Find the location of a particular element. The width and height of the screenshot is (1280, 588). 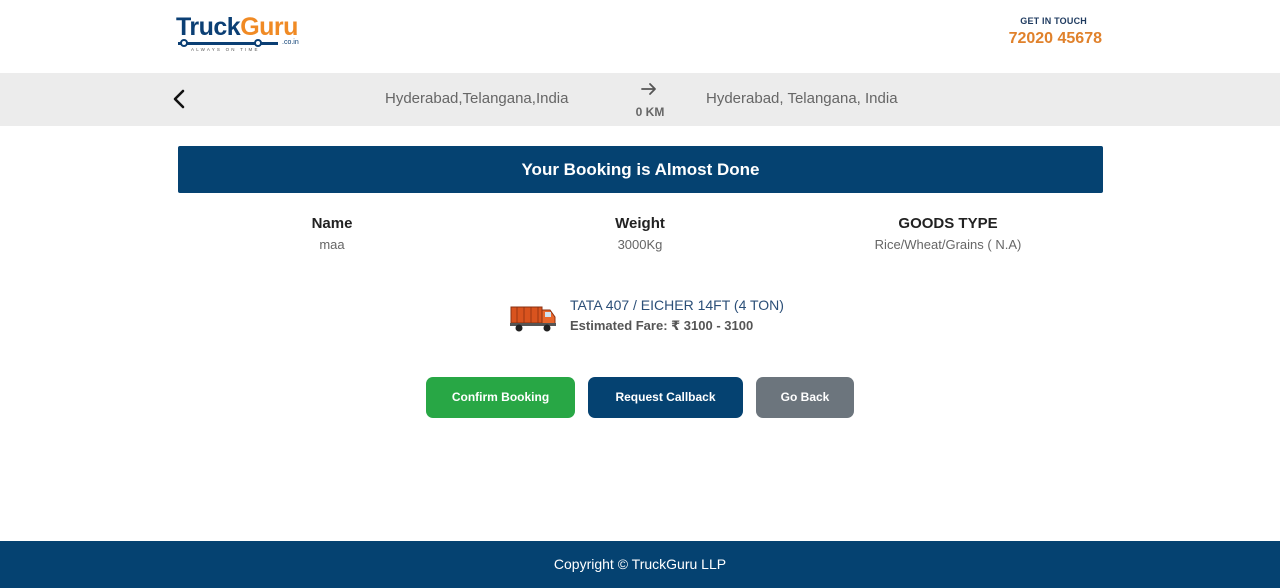

route-destination: Hyderabad, Telangana, India is located at coordinates (802, 98).